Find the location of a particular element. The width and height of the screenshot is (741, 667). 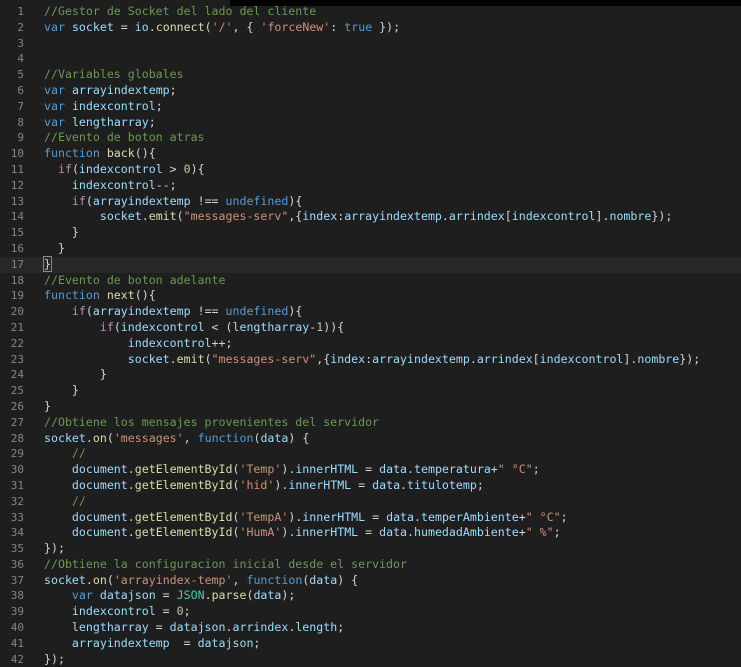

code-line: 5 //Variables globales is located at coordinates (370, 75).